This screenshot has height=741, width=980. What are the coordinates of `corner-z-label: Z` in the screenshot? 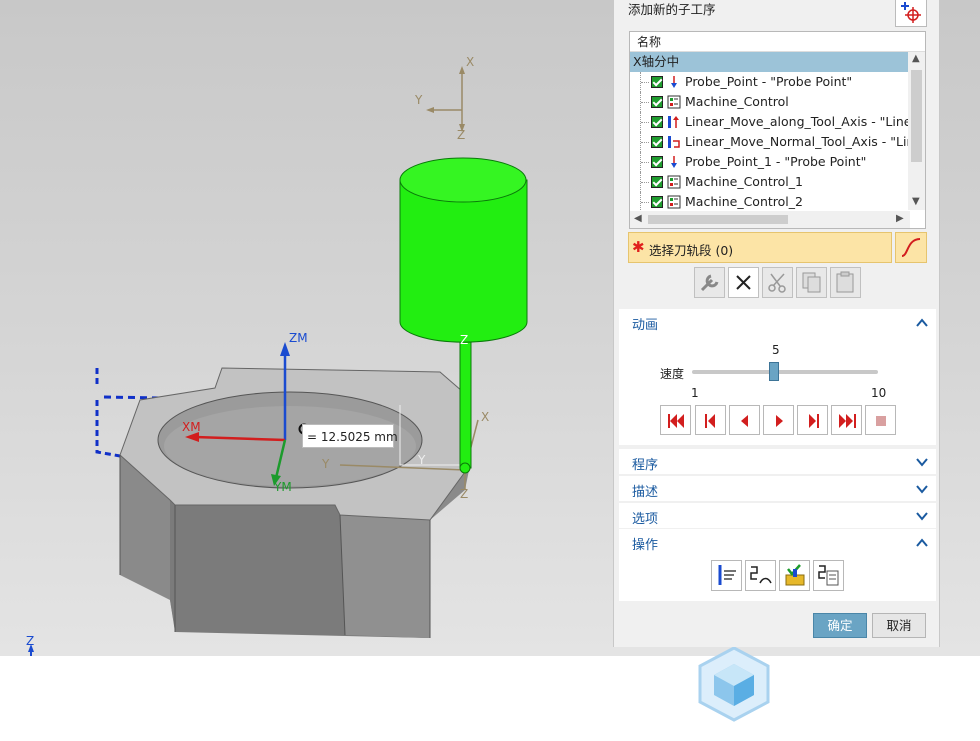 It's located at (30, 641).